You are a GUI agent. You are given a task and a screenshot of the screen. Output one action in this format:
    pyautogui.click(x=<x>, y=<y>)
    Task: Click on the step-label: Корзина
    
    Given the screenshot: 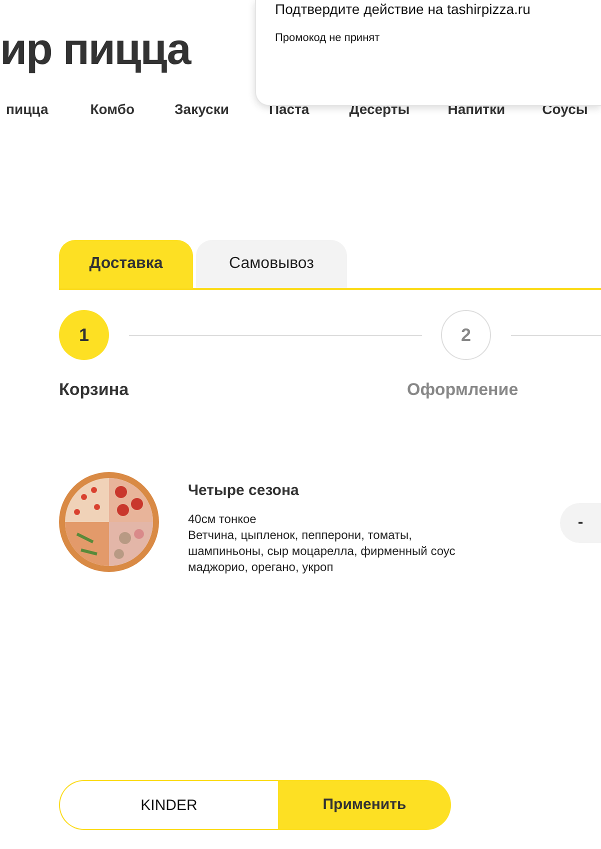 What is the action you would take?
    pyautogui.click(x=94, y=390)
    